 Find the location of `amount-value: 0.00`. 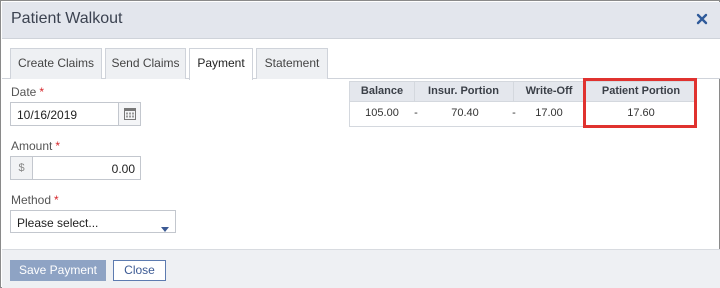

amount-value: 0.00 is located at coordinates (123, 169).